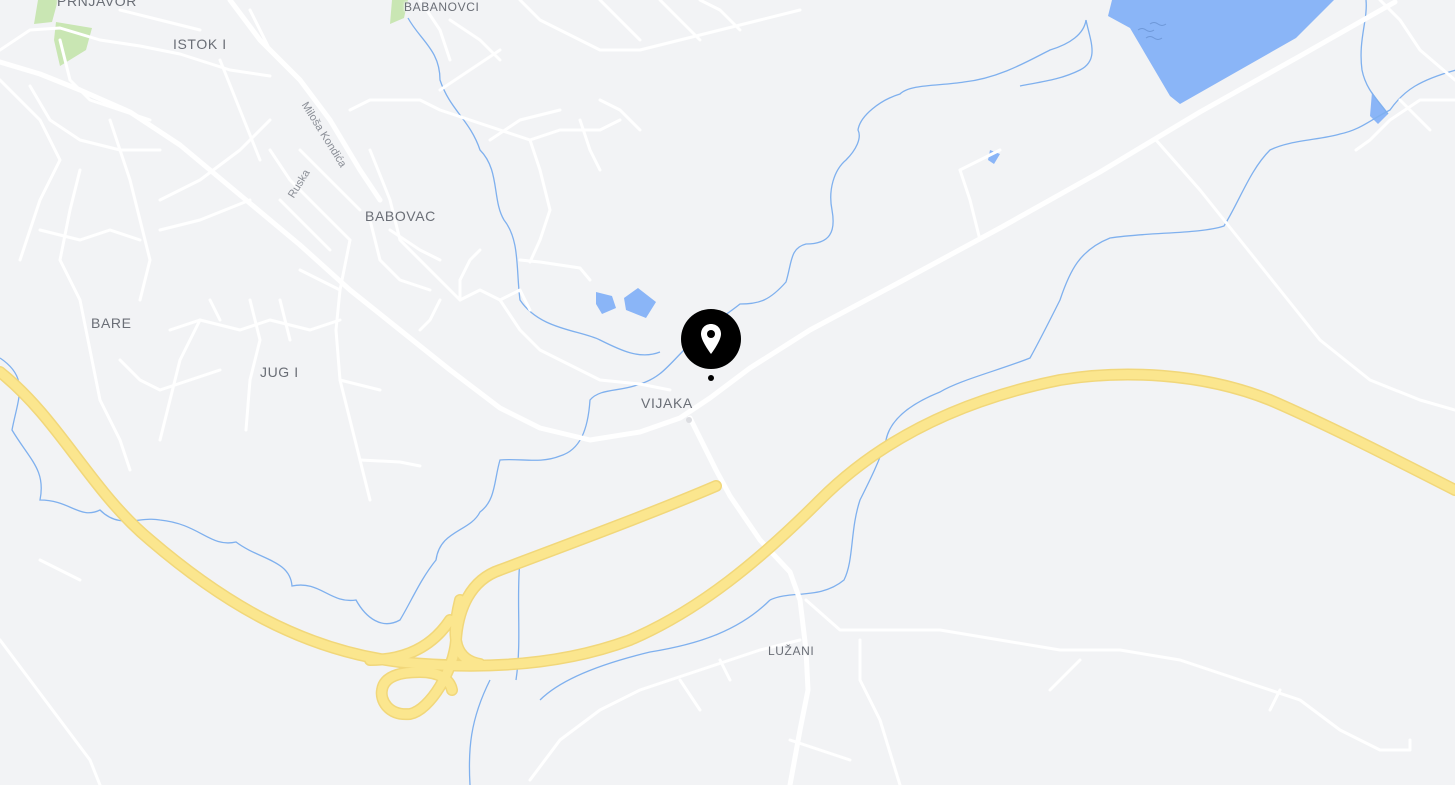  I want to click on place-label-bare: BARE, so click(111, 323).